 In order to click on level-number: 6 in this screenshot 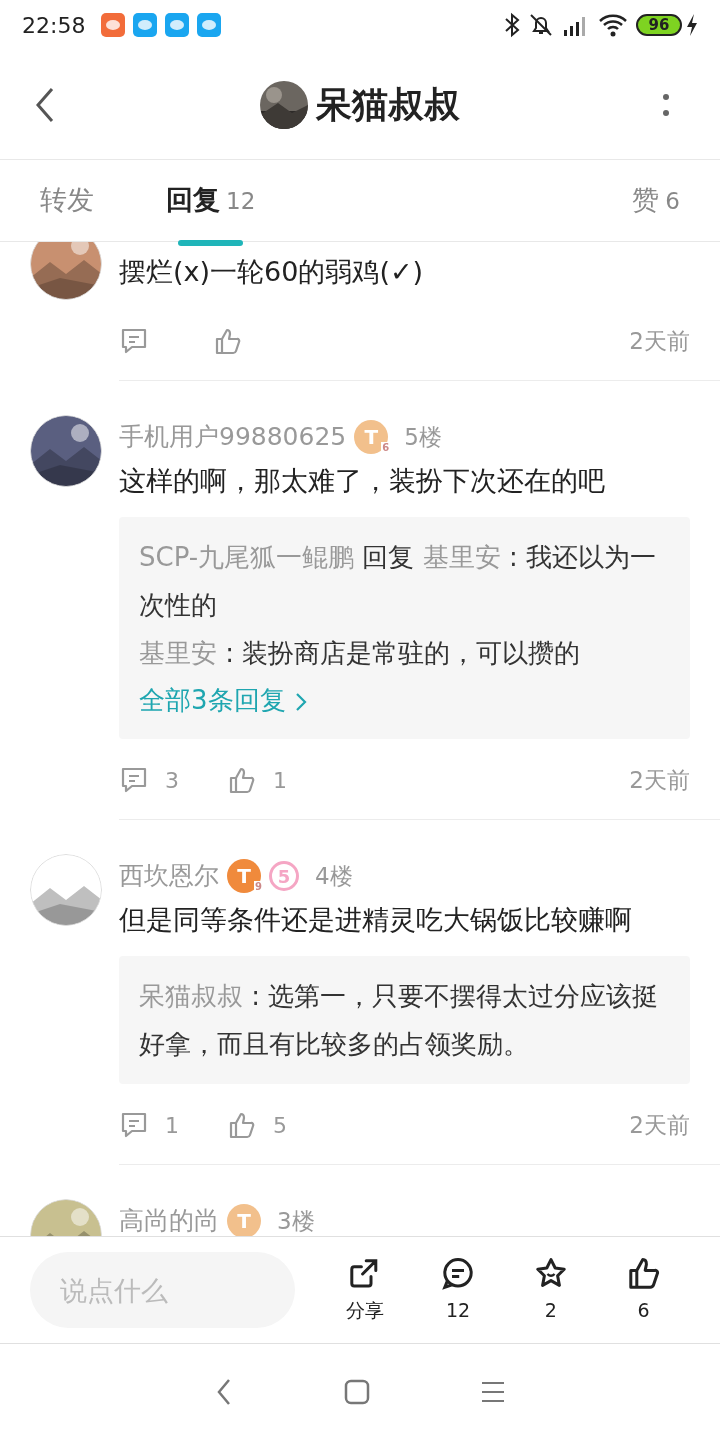, I will do `click(386, 448)`.